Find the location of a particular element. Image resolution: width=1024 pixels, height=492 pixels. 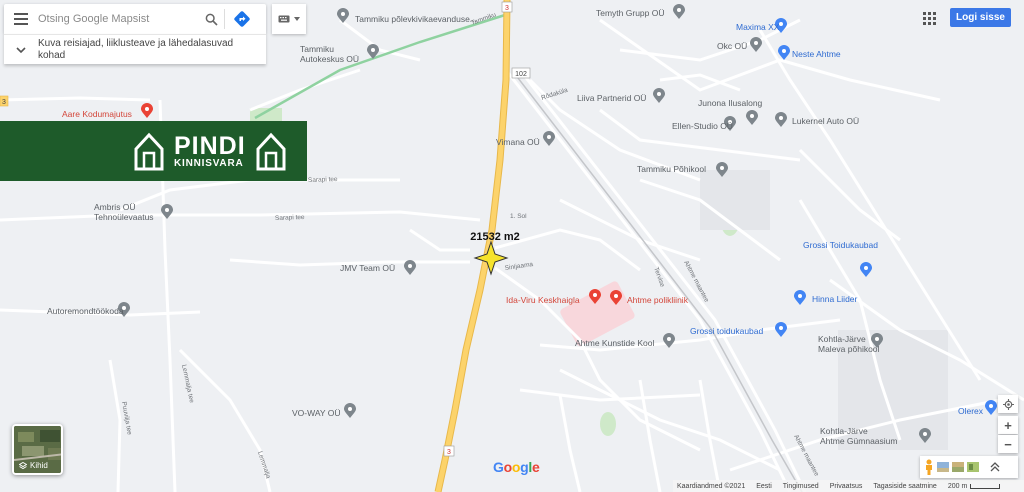

scale-bar: 200 m is located at coordinates (974, 486).